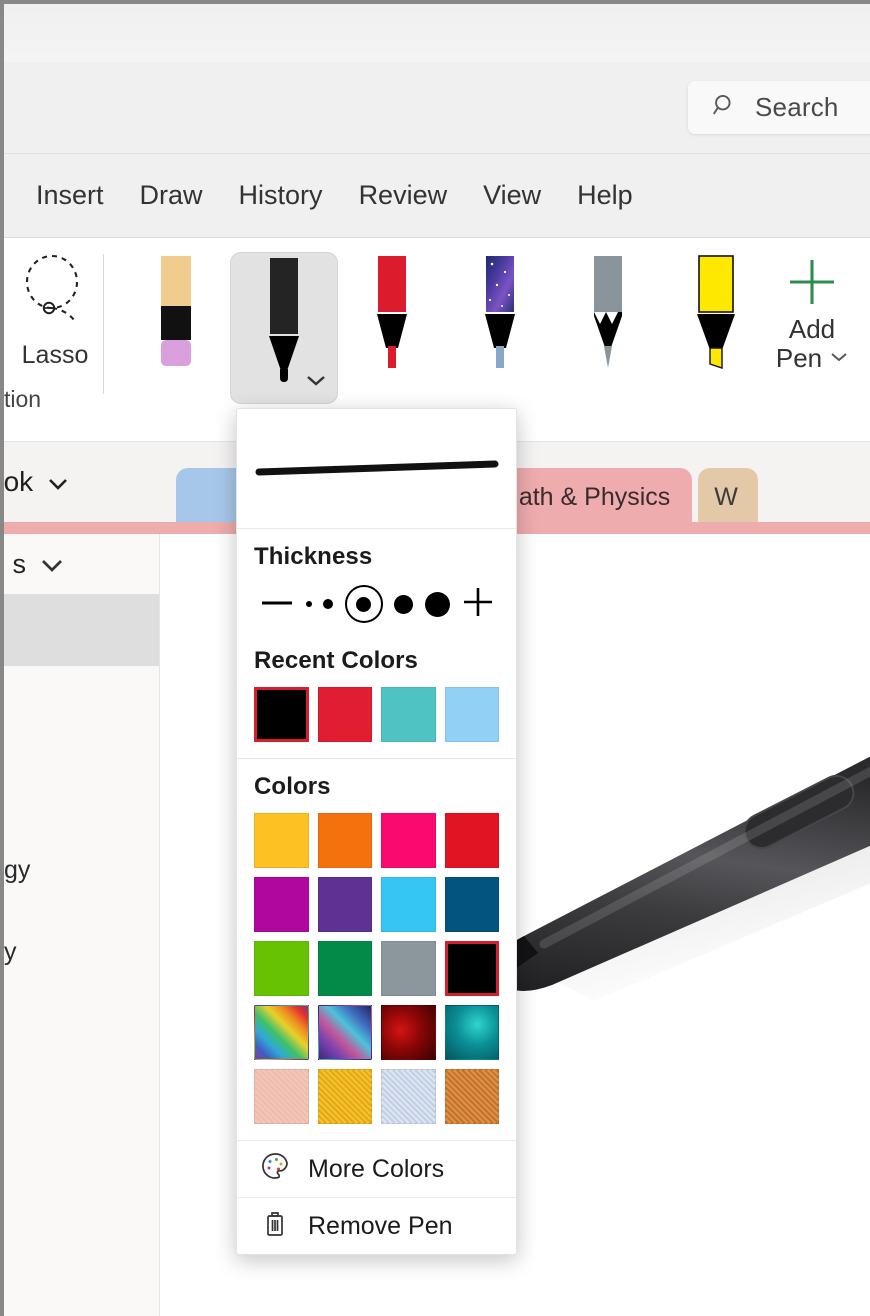 Image resolution: width=870 pixels, height=1316 pixels. Describe the element at coordinates (292, 786) in the screenshot. I see `colors-title: Colors` at that location.